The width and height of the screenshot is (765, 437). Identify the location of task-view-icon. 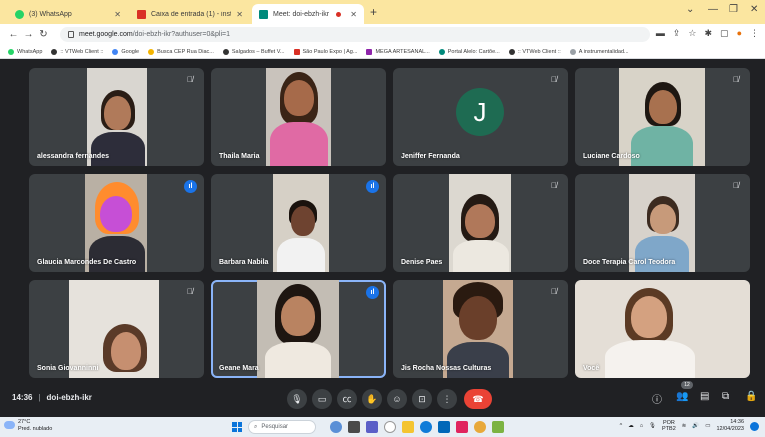
(354, 427).